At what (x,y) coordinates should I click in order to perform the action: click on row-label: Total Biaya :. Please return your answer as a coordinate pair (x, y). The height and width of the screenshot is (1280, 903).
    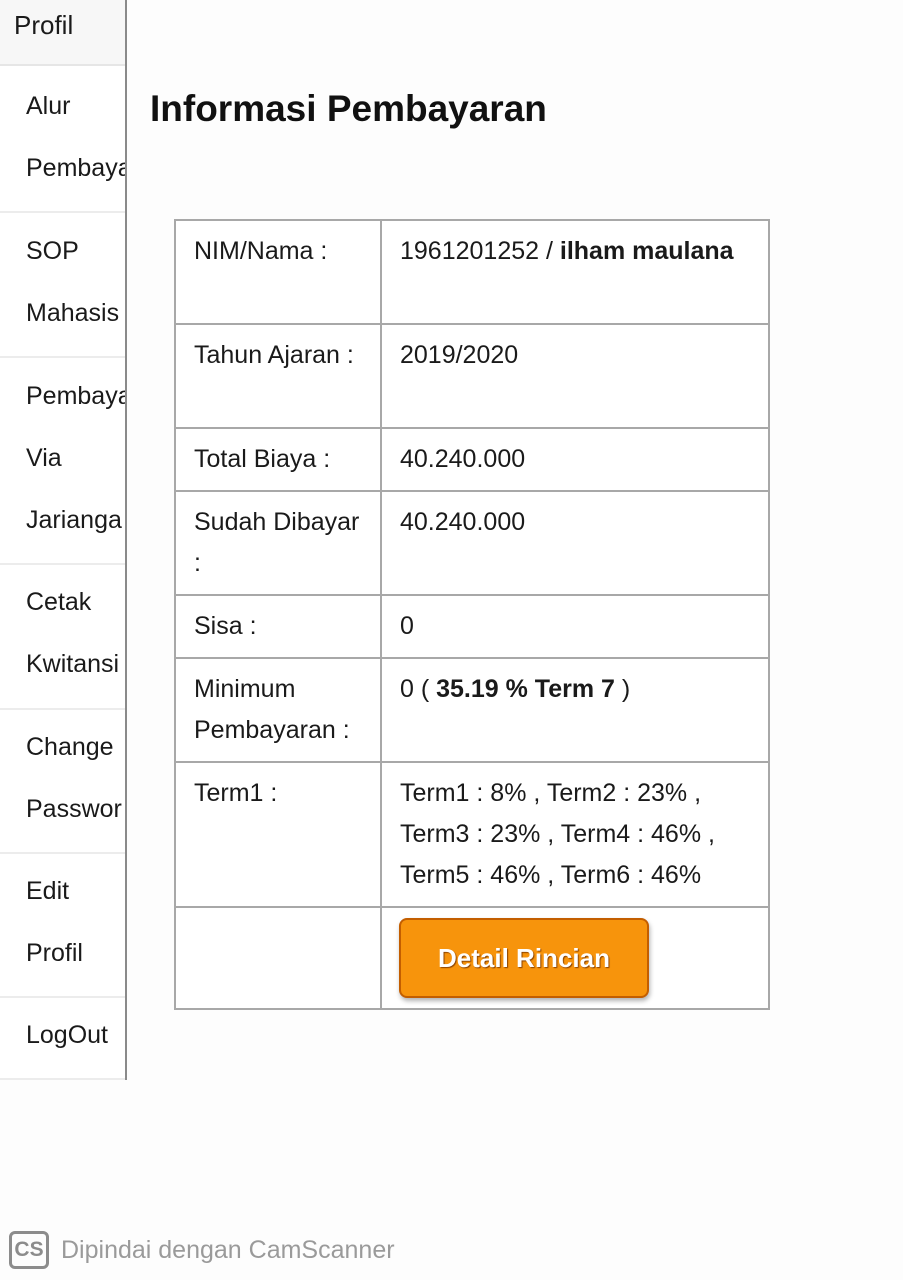
    Looking at the image, I should click on (278, 459).